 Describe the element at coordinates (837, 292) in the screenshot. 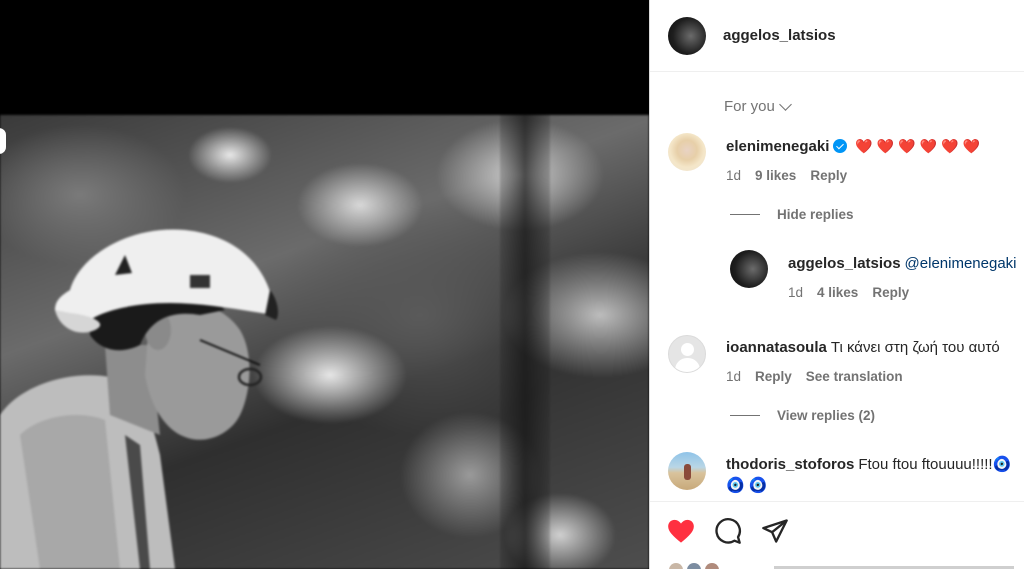

I see `reply-likes: 4 likes` at that location.